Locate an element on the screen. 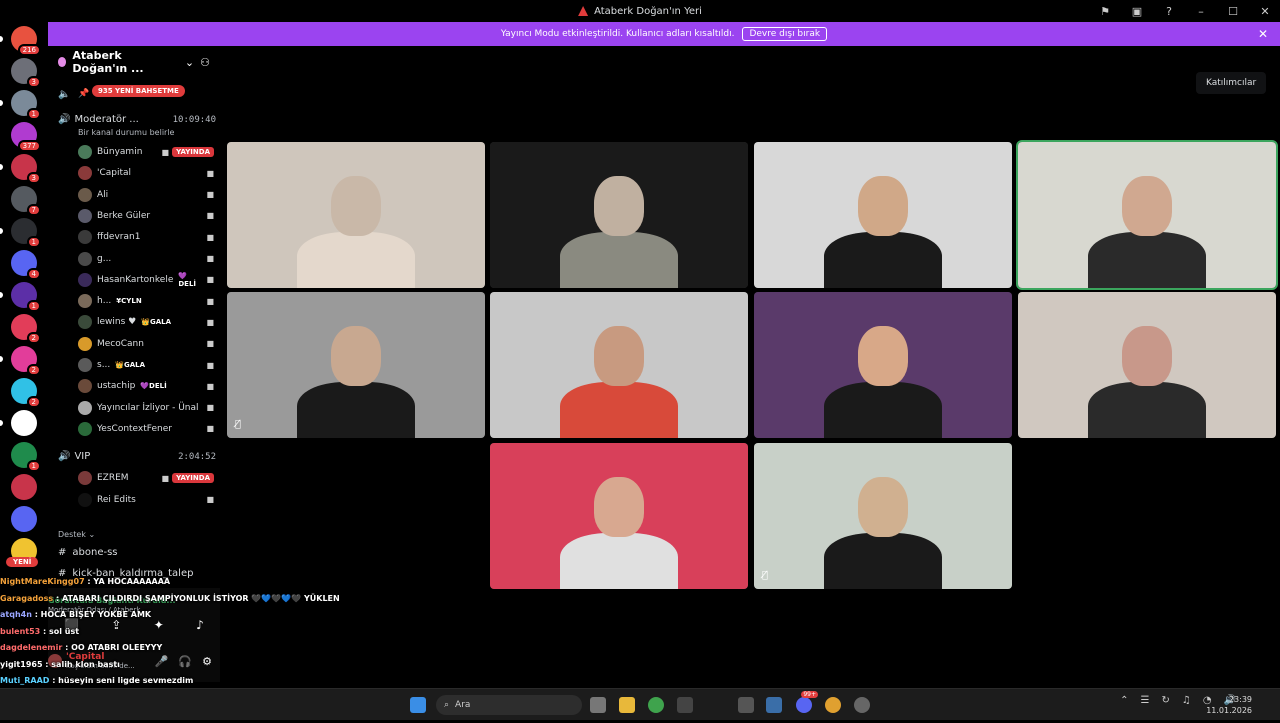  guild-header: Ataberk Doğan'ın ... ⌄ ⚇ is located at coordinates (134, 62).